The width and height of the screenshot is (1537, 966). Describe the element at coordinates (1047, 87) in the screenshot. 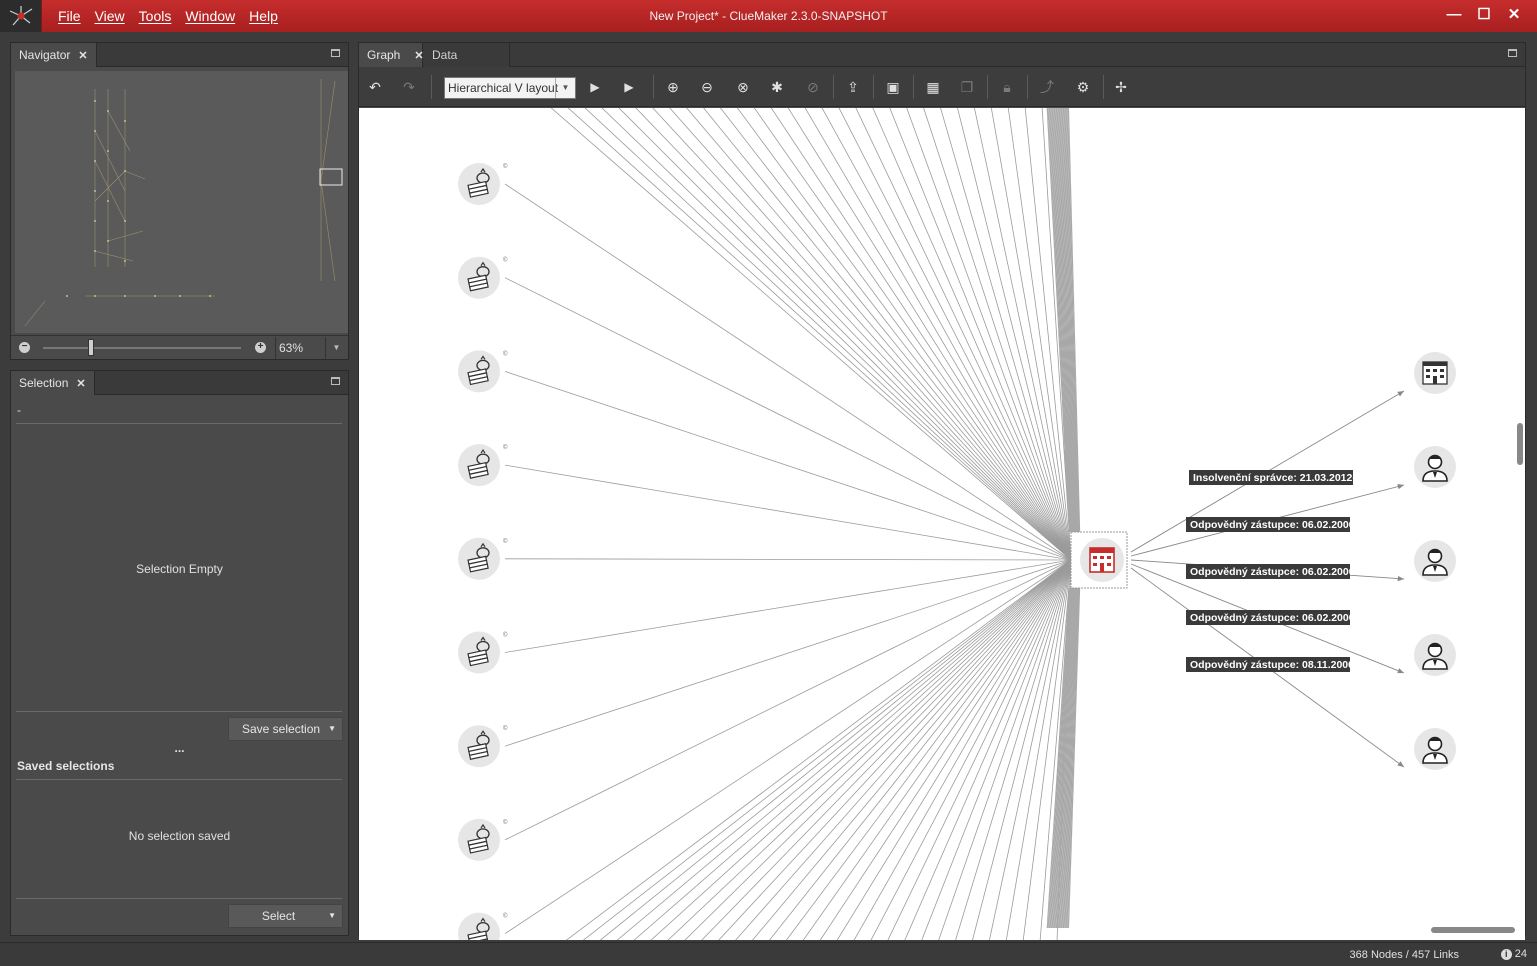

I see `path-icon: ⤴` at that location.